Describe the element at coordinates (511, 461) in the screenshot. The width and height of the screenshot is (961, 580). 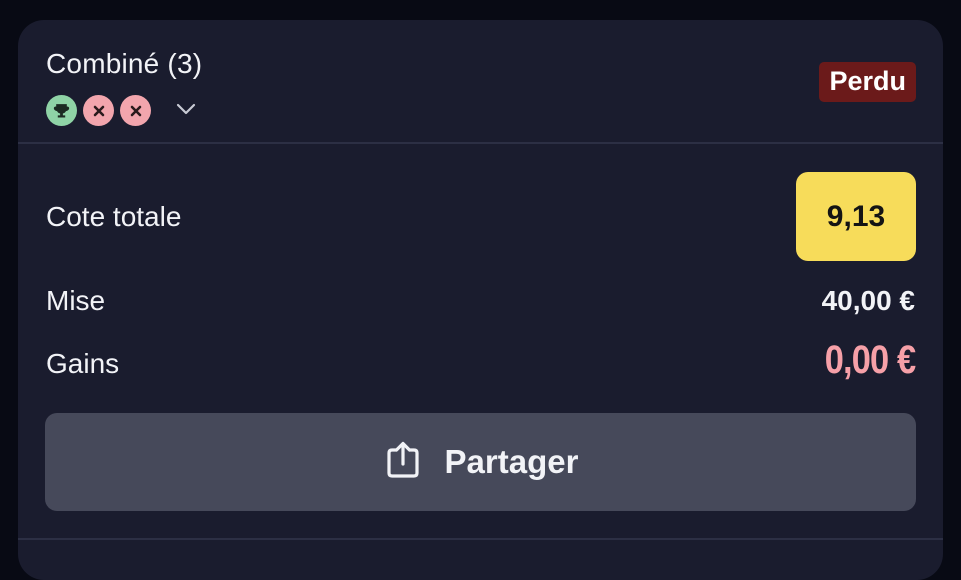
I see `share-label: Partager` at that location.